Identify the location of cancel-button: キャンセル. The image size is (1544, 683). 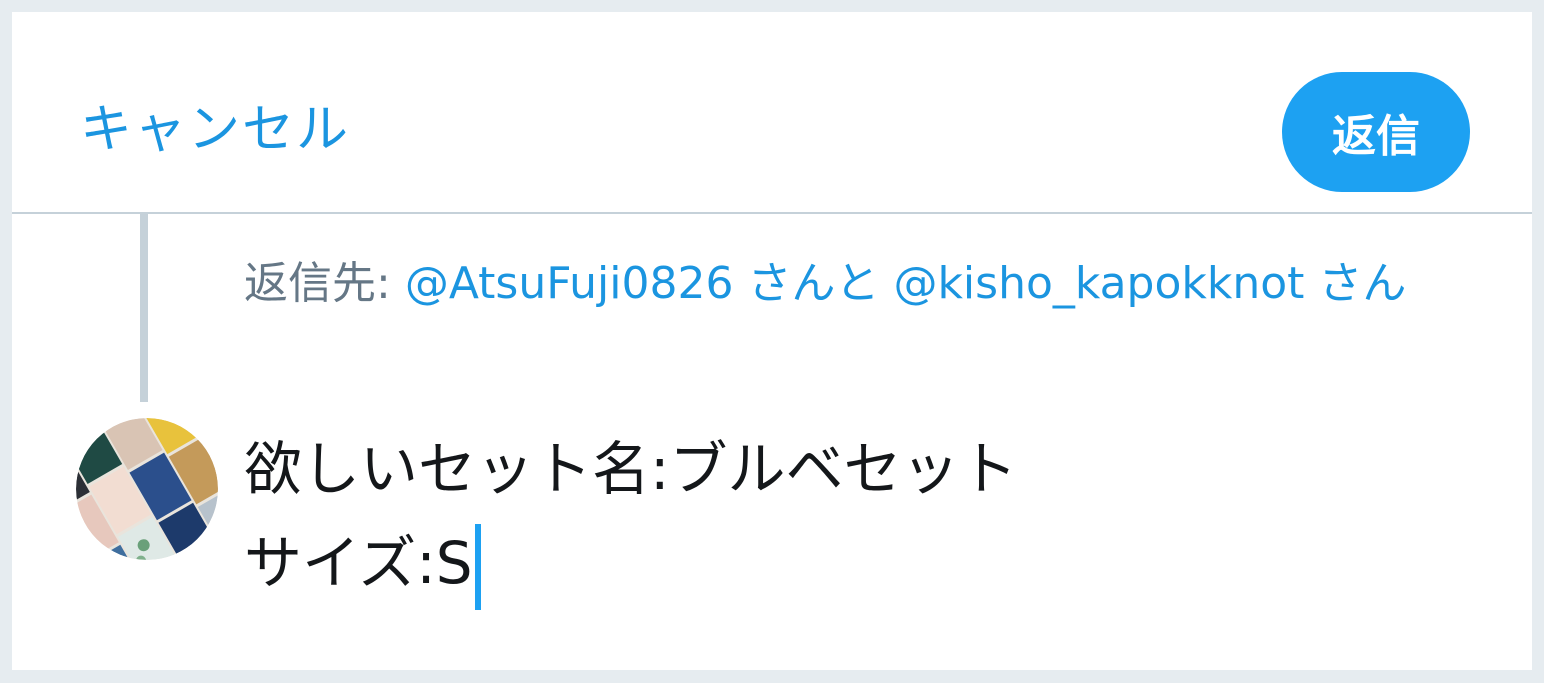
(215, 130).